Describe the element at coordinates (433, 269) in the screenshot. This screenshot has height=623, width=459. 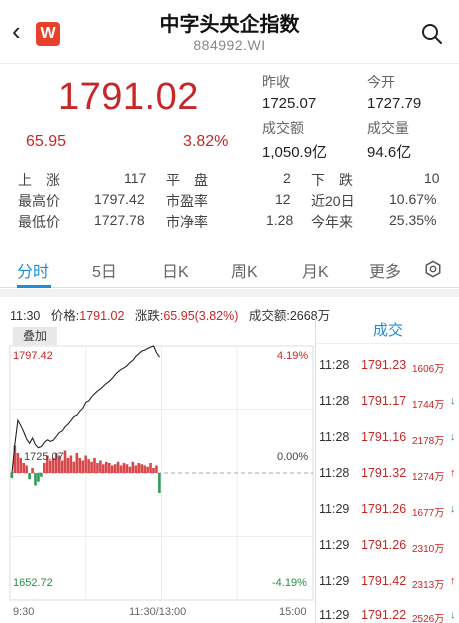
I see `settings-hexagon-icon` at that location.